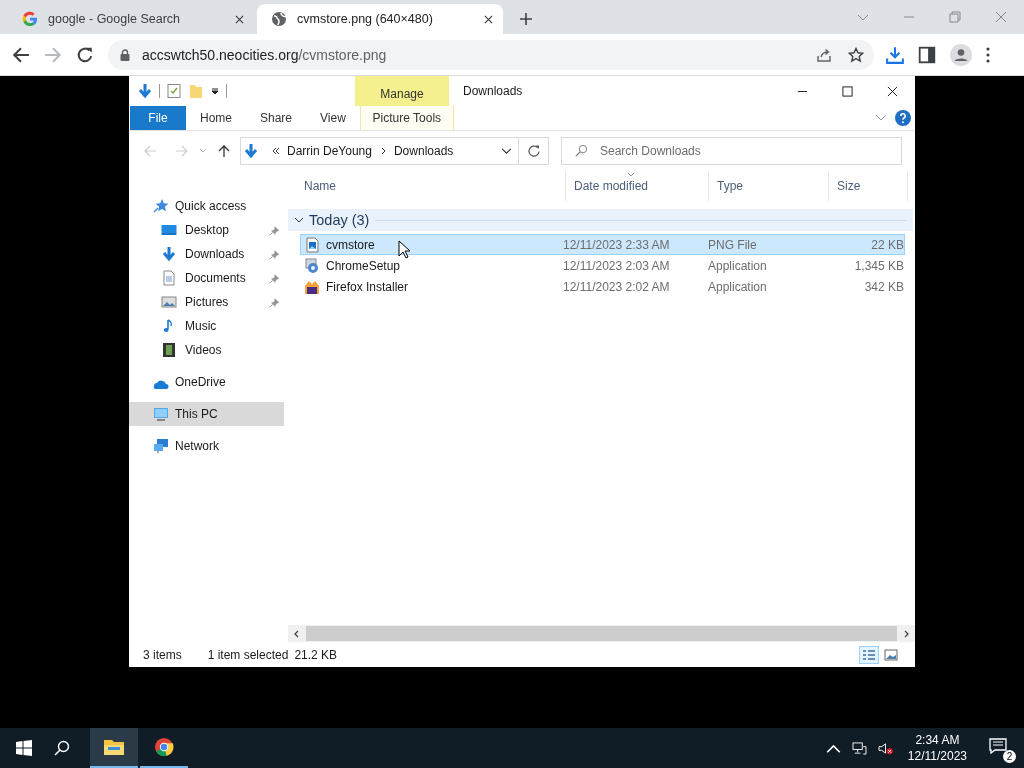  Describe the element at coordinates (206, 382) in the screenshot. I see `nav-item: OneDrive` at that location.